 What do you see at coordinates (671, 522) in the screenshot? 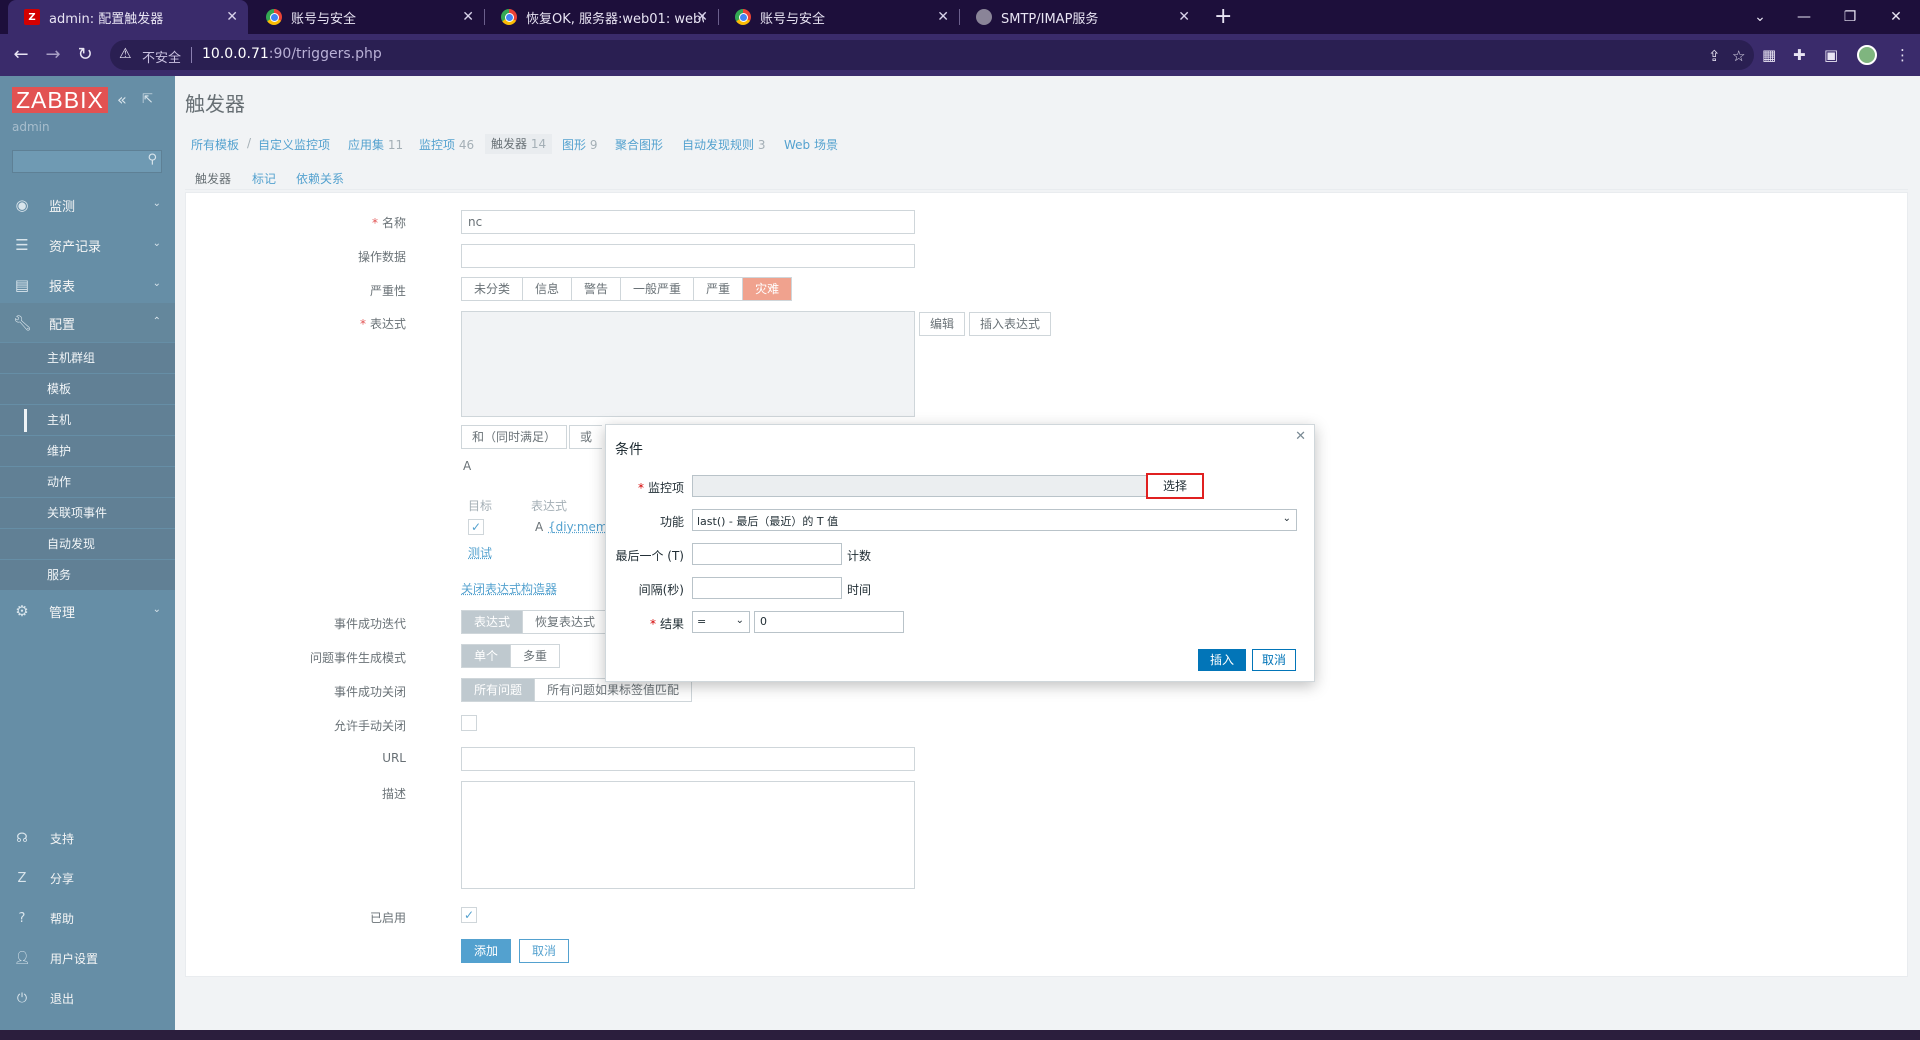
I see `function-label: 功能` at bounding box center [671, 522].